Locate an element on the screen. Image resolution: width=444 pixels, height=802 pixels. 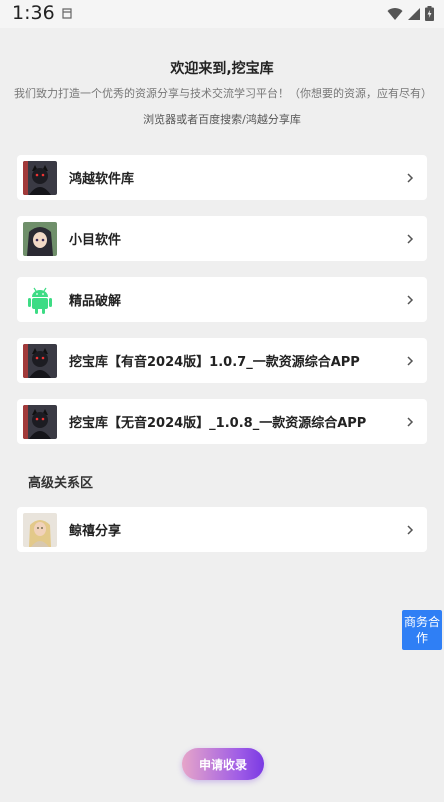
anime-girl-avatar is located at coordinates (40, 238).